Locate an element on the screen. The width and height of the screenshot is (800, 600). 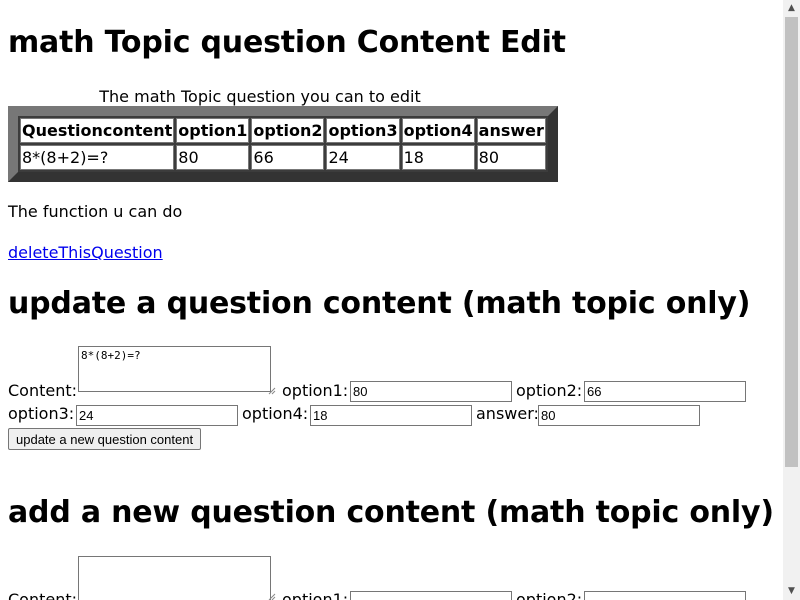
update-content-textarea: 8*(8+2)=? is located at coordinates (174, 369).